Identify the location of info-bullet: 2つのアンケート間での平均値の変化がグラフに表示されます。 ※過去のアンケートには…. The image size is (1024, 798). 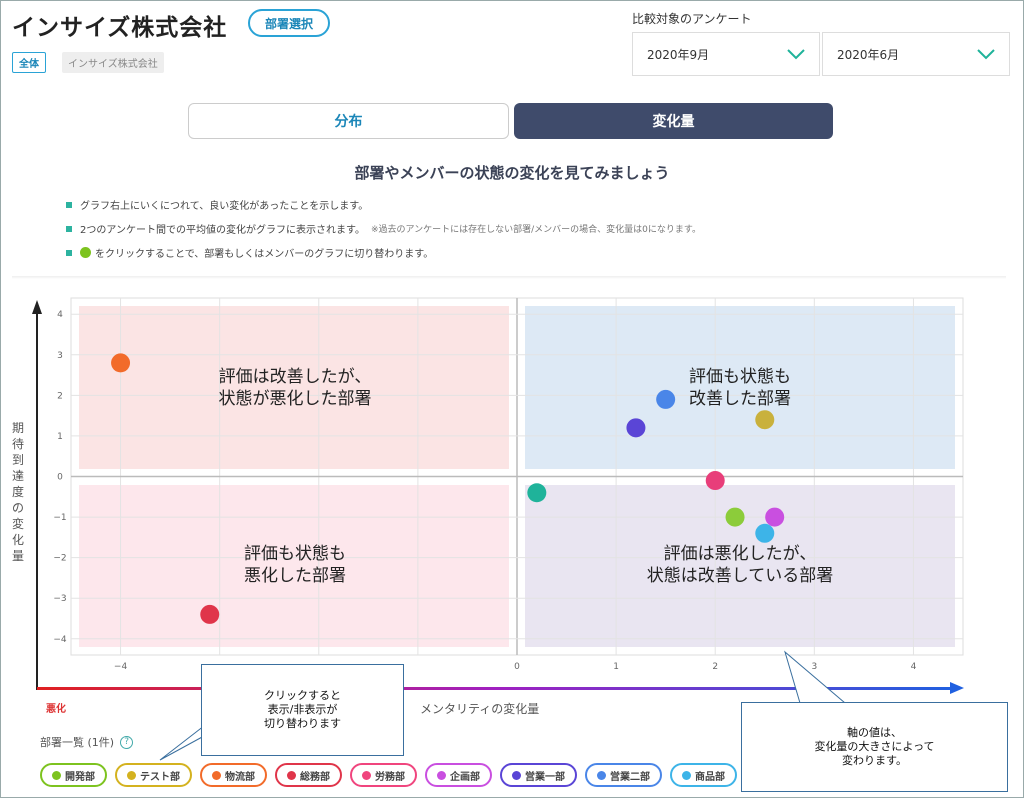
(383, 228).